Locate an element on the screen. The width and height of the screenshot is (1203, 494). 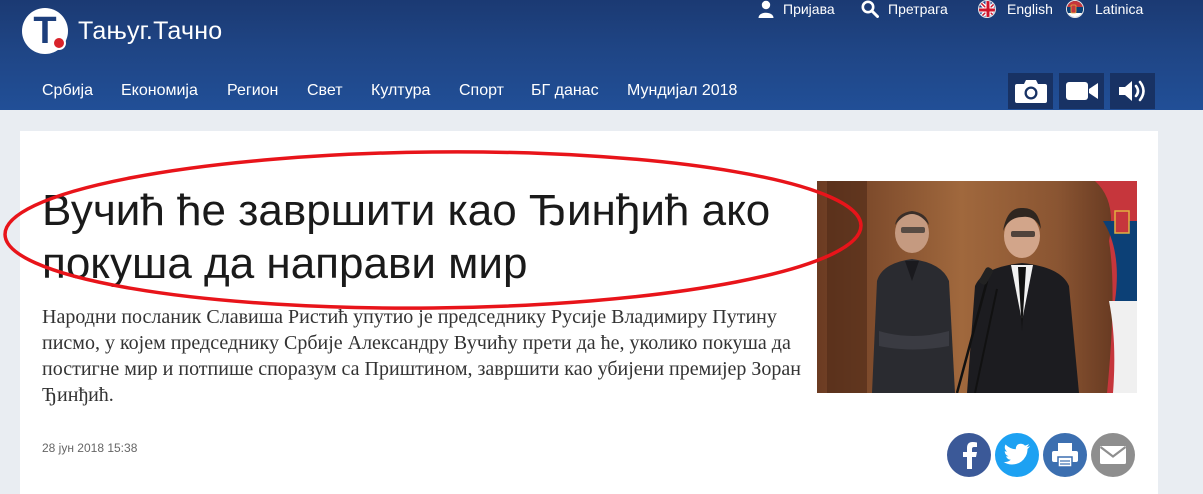
user-icon is located at coordinates (766, 9).